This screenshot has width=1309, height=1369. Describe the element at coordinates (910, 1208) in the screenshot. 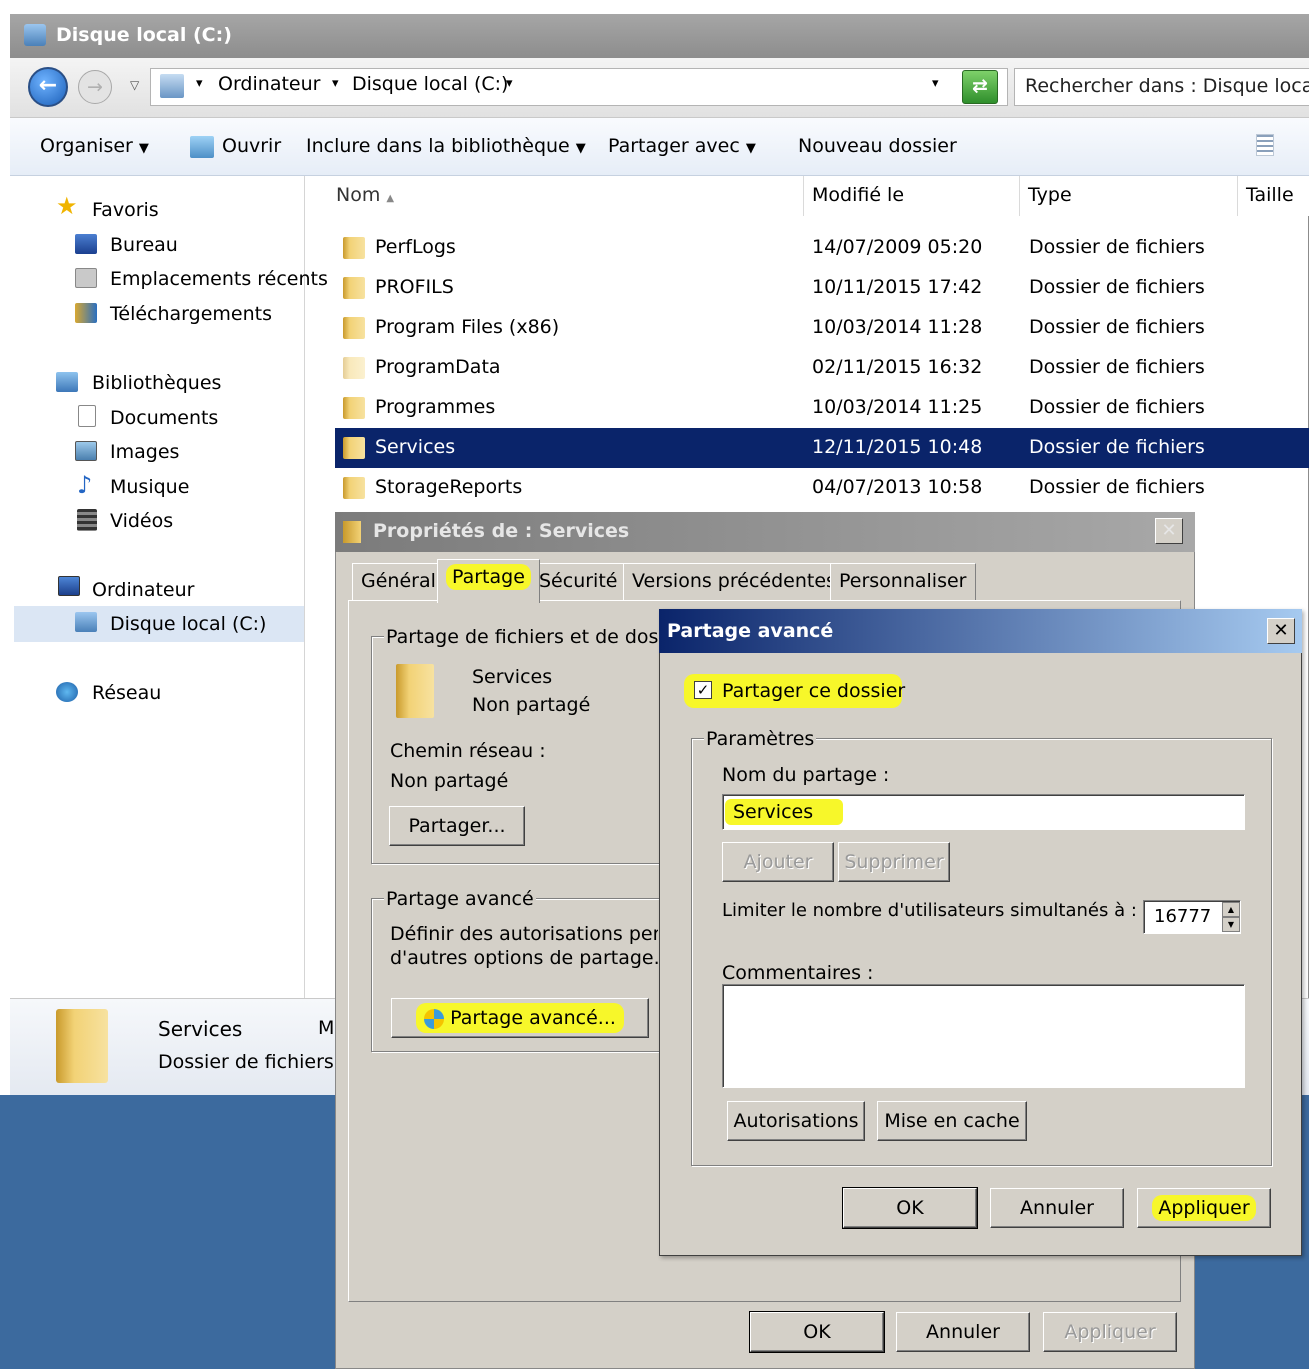

I see `advanced-ok-button: OK` at that location.